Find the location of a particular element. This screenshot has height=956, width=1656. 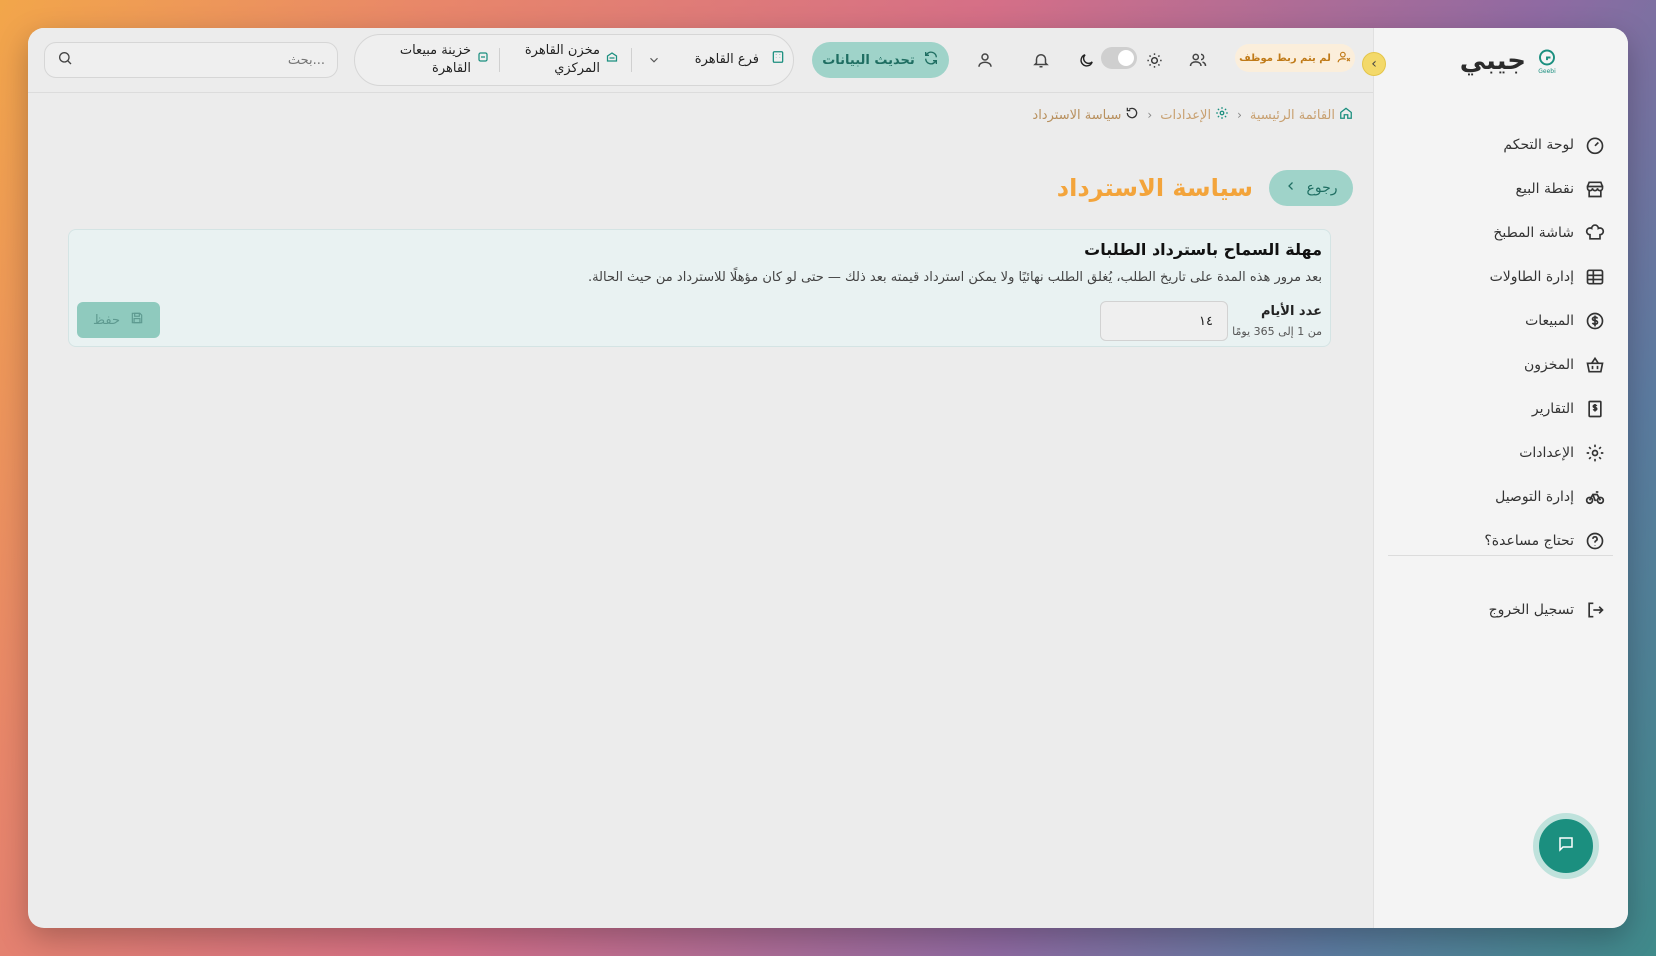

sidebar-item-kitchen: شاشة المطبخ is located at coordinates (1500, 233).